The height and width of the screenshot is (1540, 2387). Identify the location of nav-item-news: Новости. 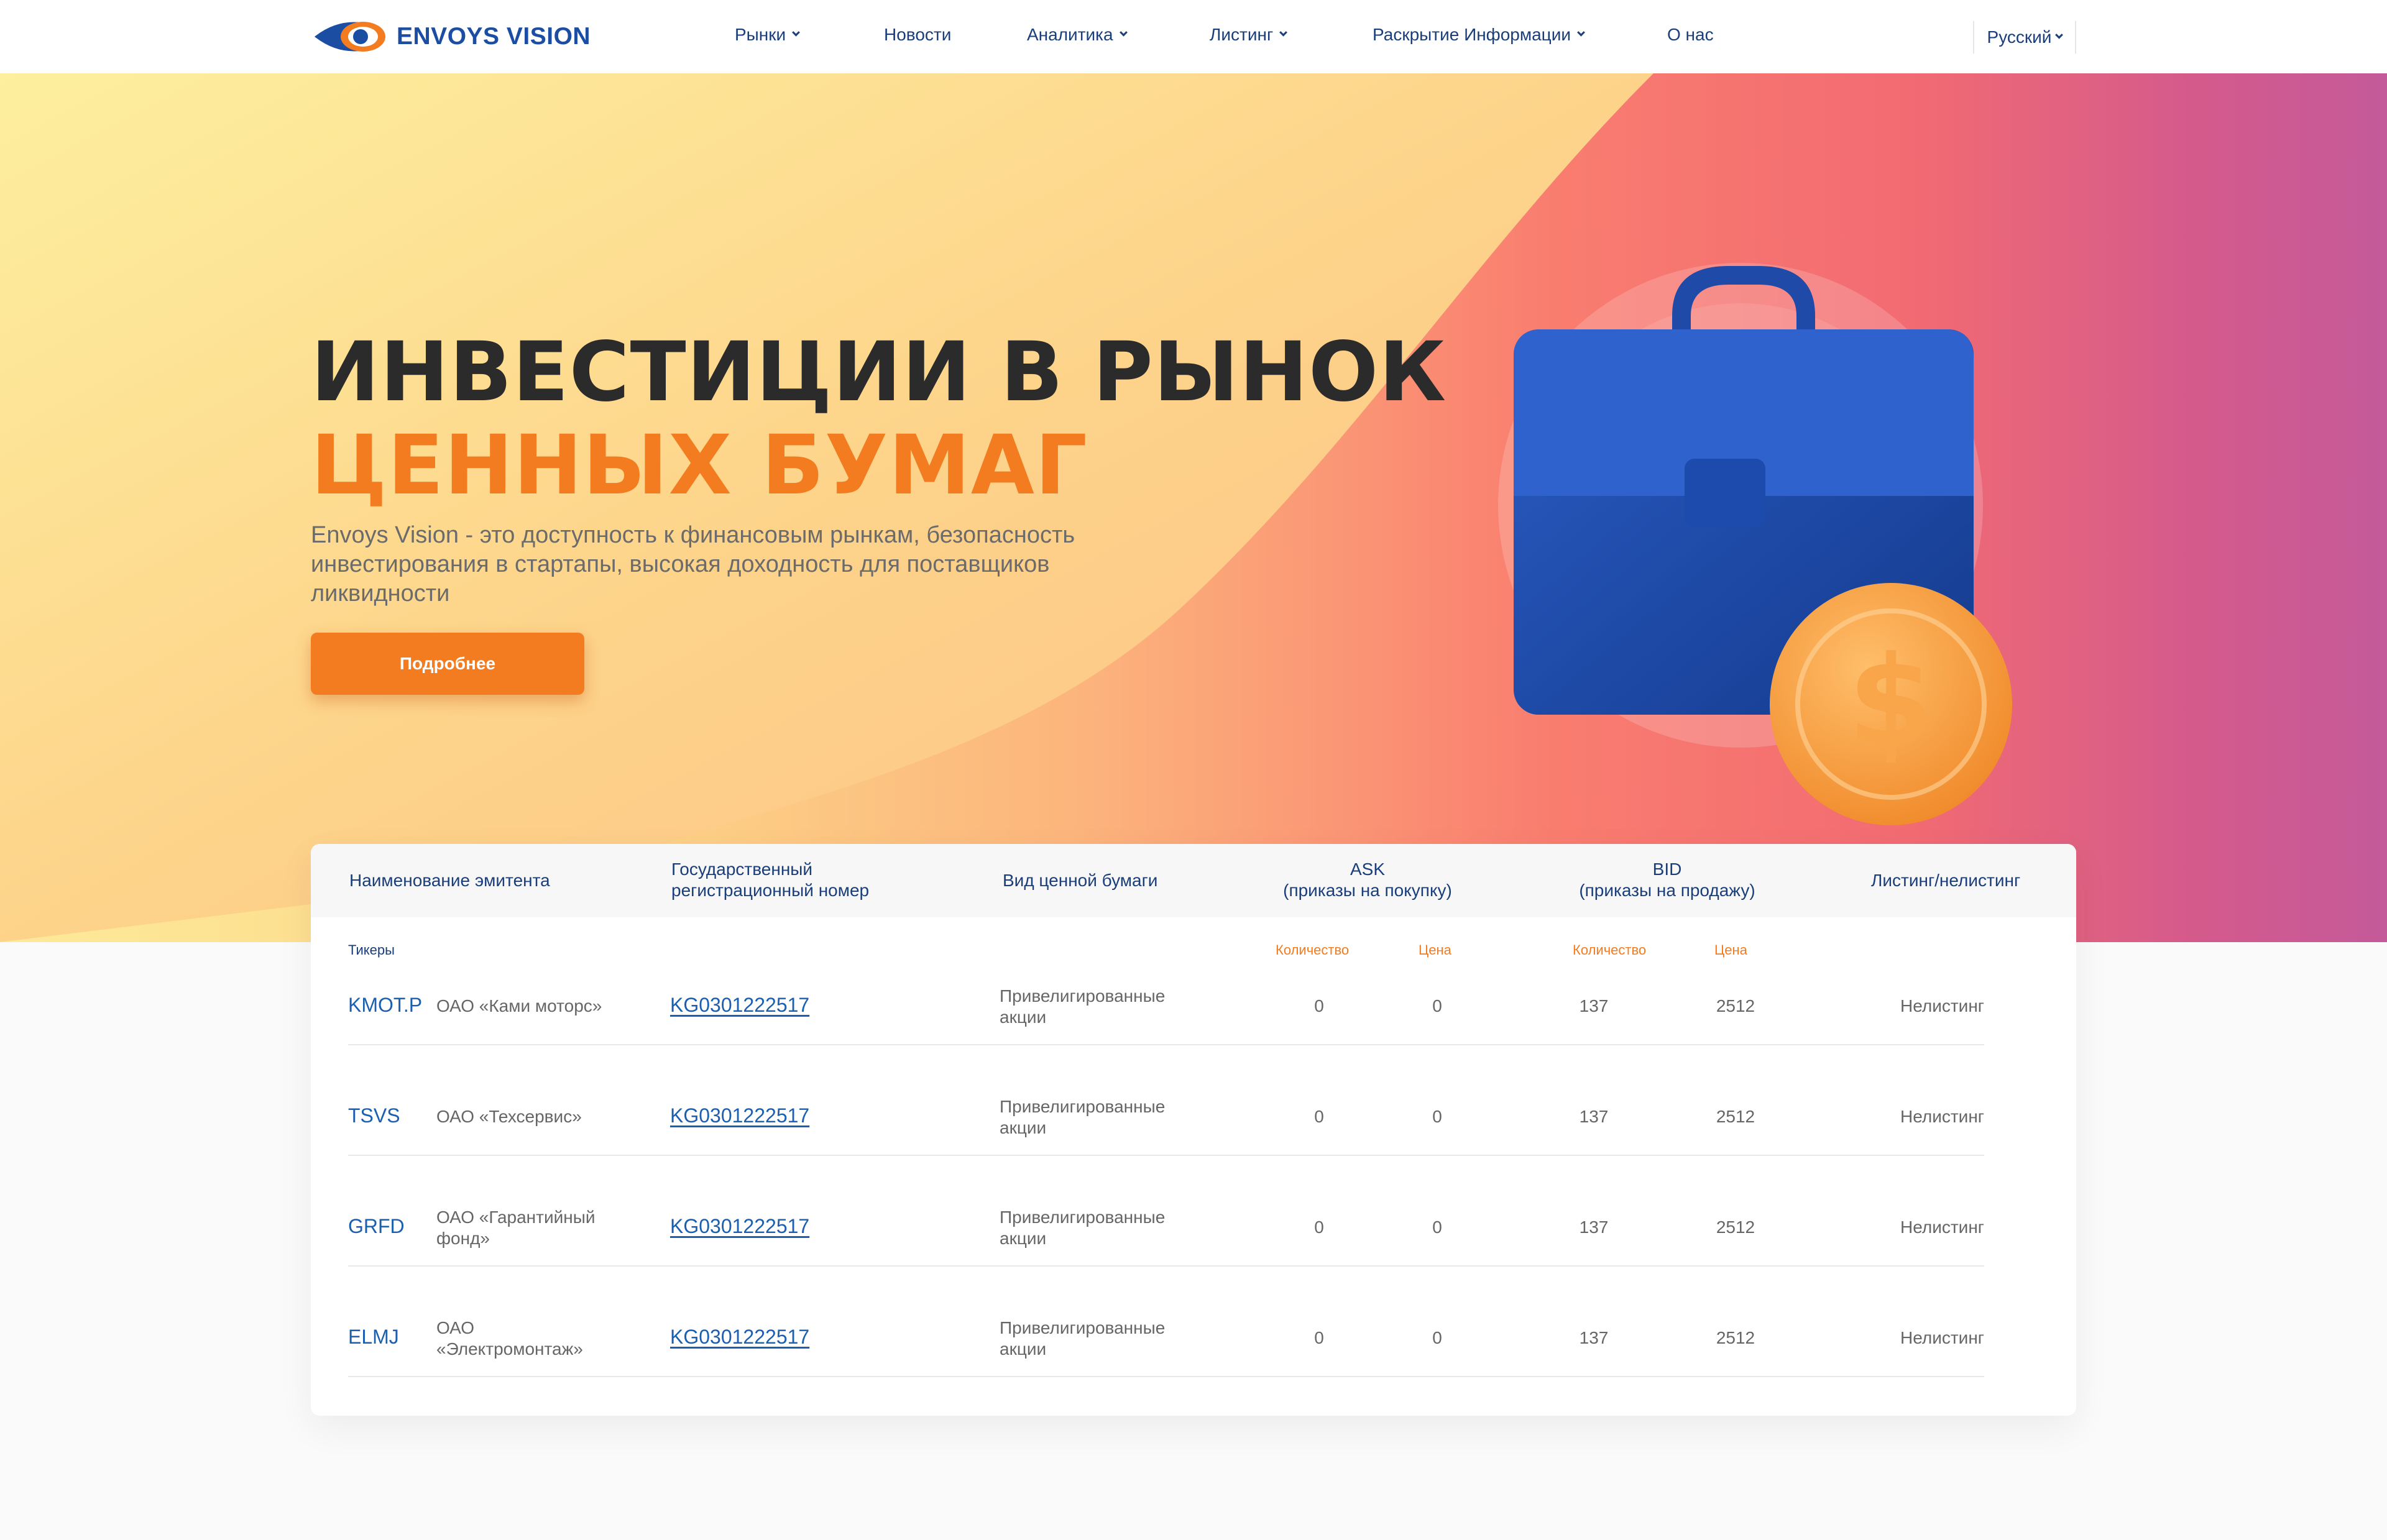
(917, 35).